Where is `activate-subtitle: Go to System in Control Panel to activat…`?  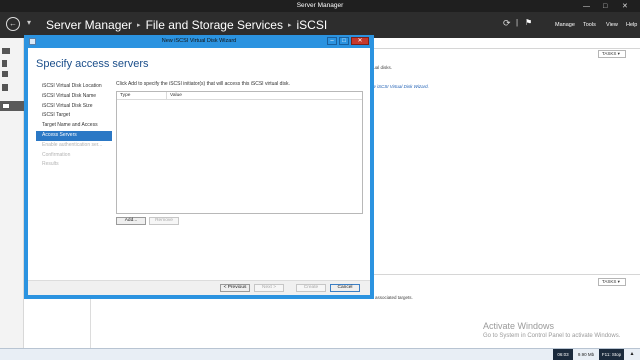 activate-subtitle: Go to System in Control Panel to activat… is located at coordinates (552, 336).